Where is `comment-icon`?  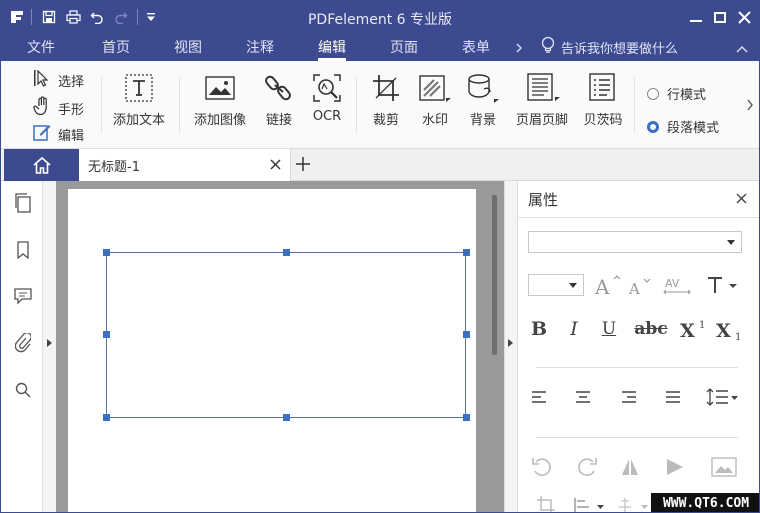 comment-icon is located at coordinates (23, 296).